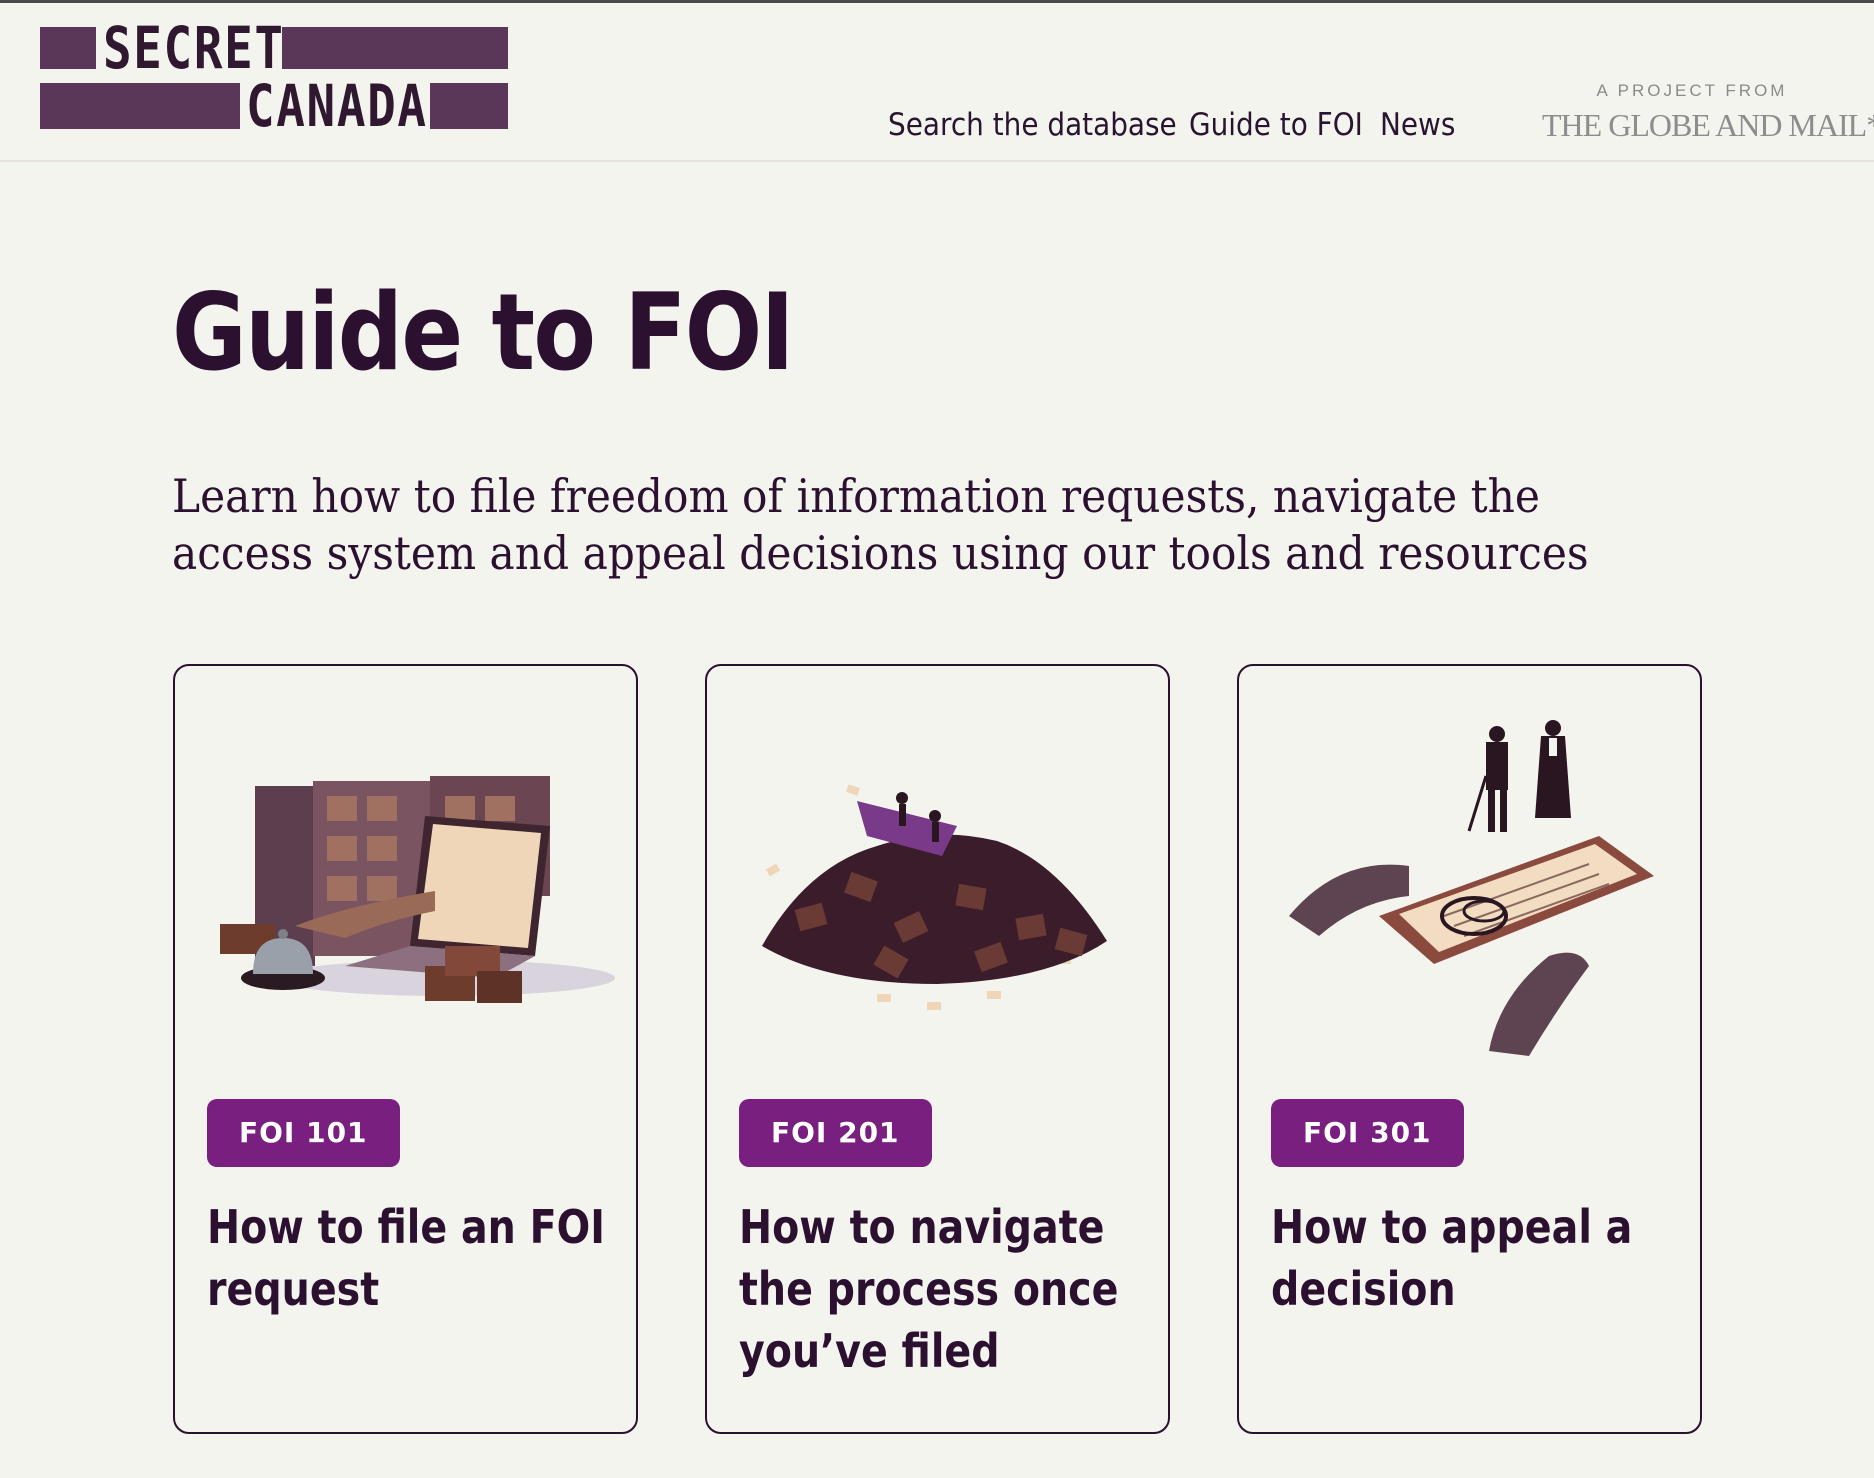 The height and width of the screenshot is (1478, 1874). What do you see at coordinates (1367, 1133) in the screenshot?
I see `card-badge: FOI 301` at bounding box center [1367, 1133].